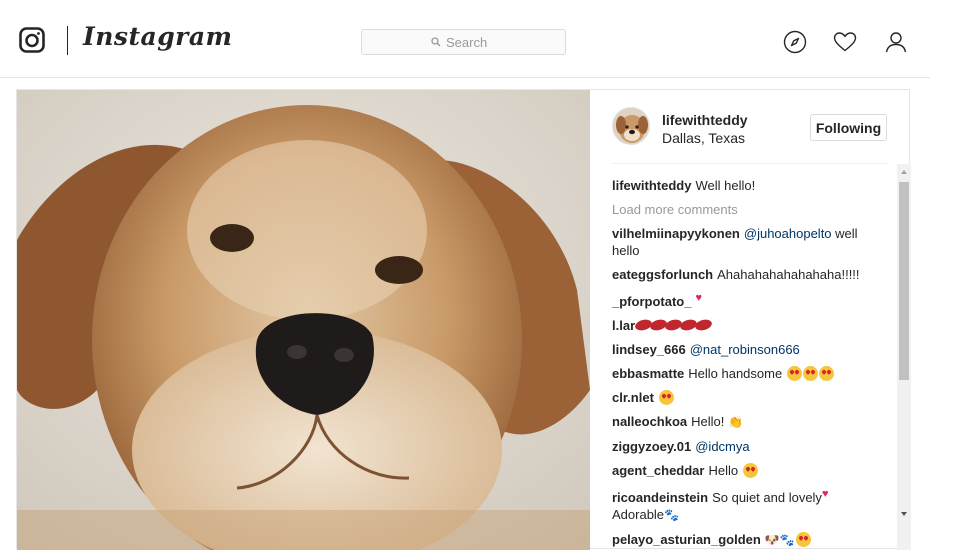 The height and width of the screenshot is (550, 963). I want to click on comment-mention: @nat_robinson666, so click(745, 349).